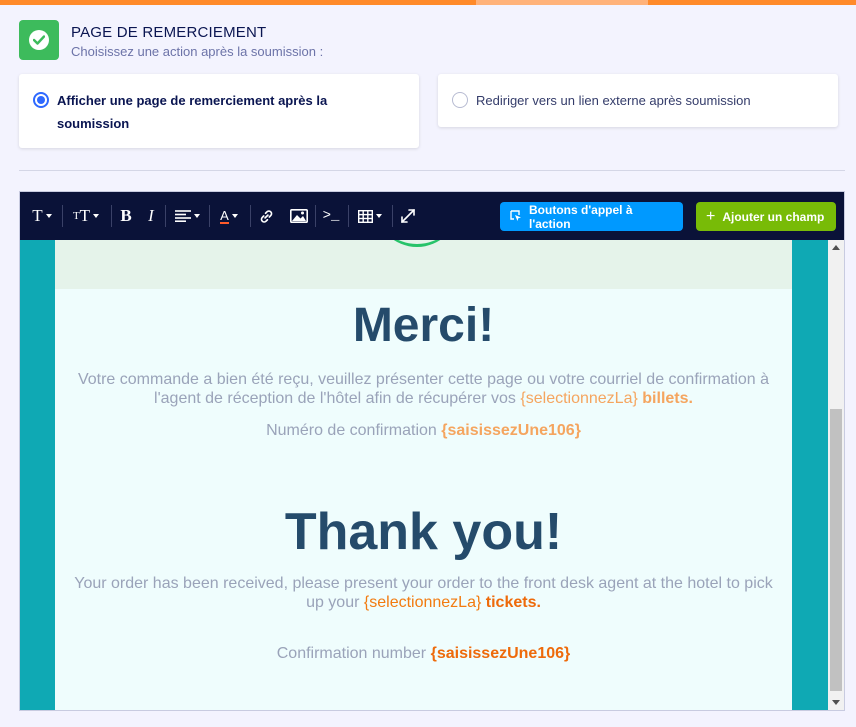  Describe the element at coordinates (408, 216) in the screenshot. I see `fullscreen-icon` at that location.